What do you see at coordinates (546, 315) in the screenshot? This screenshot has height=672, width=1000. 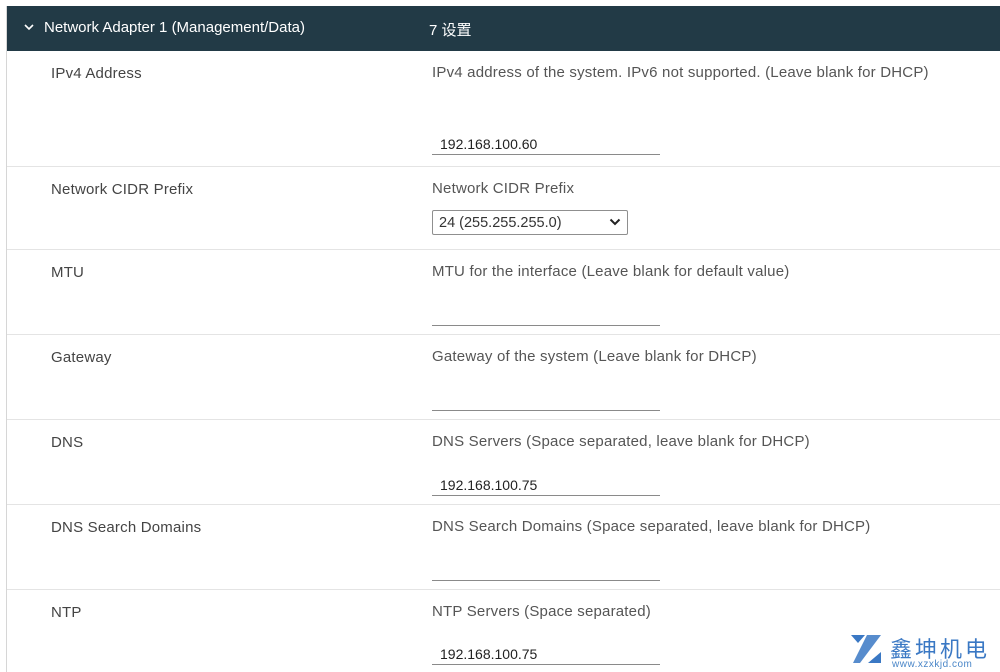 I see `mtu-input` at bounding box center [546, 315].